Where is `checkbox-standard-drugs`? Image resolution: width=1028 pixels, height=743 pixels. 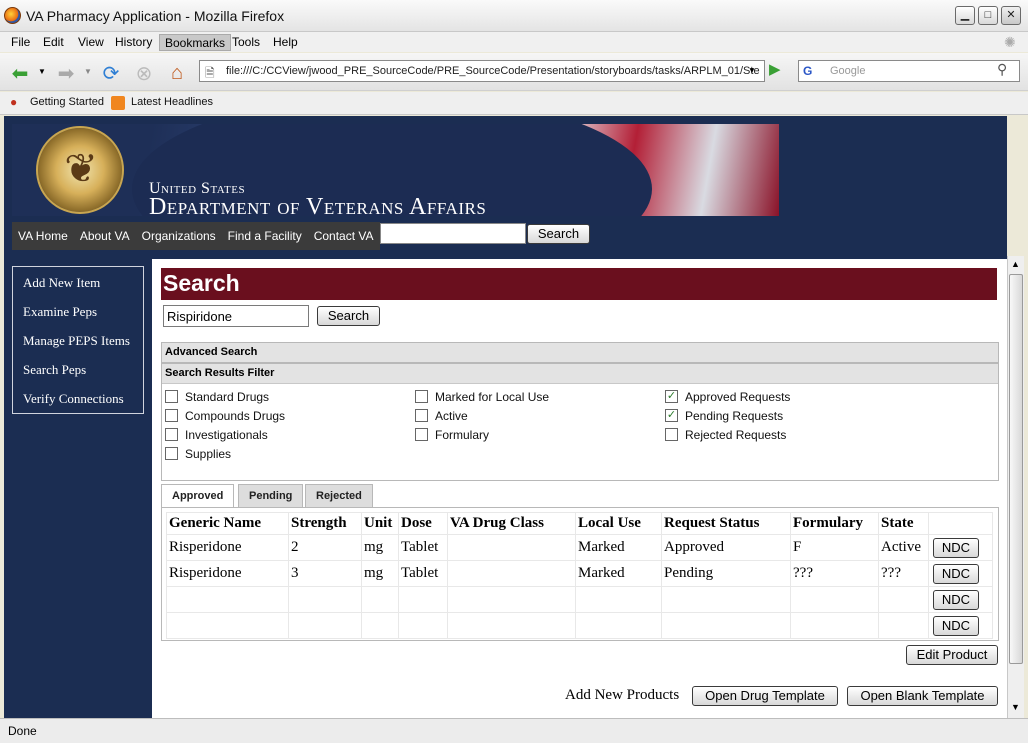 checkbox-standard-drugs is located at coordinates (171, 396).